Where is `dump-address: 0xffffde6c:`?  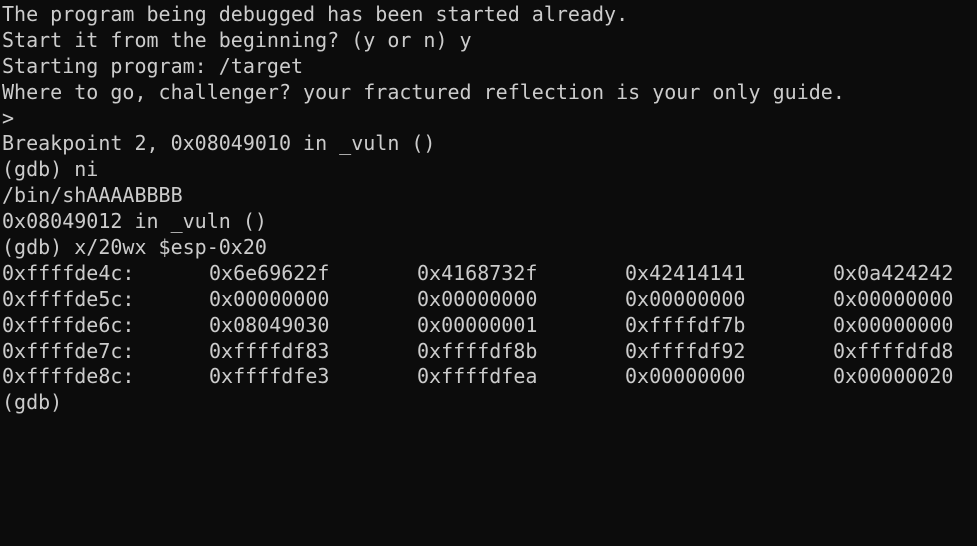 dump-address: 0xffffde6c: is located at coordinates (68, 324).